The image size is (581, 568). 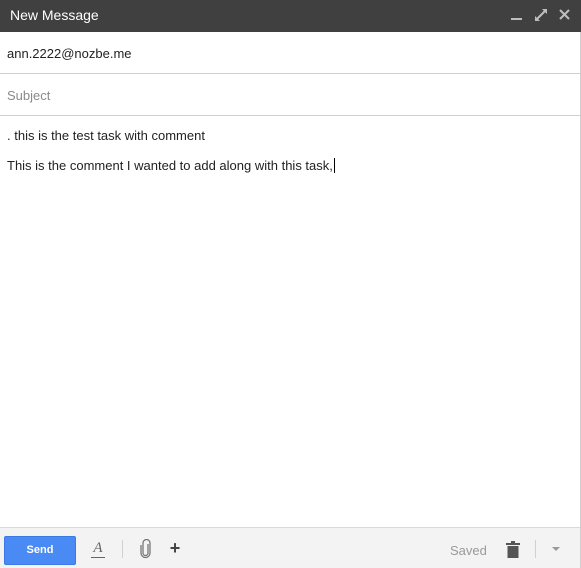 I want to click on maximize-icon, so click(x=541, y=15).